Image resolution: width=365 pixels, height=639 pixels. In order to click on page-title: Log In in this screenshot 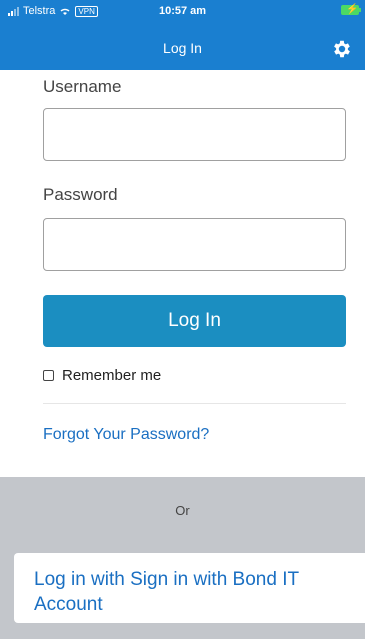, I will do `click(182, 48)`.